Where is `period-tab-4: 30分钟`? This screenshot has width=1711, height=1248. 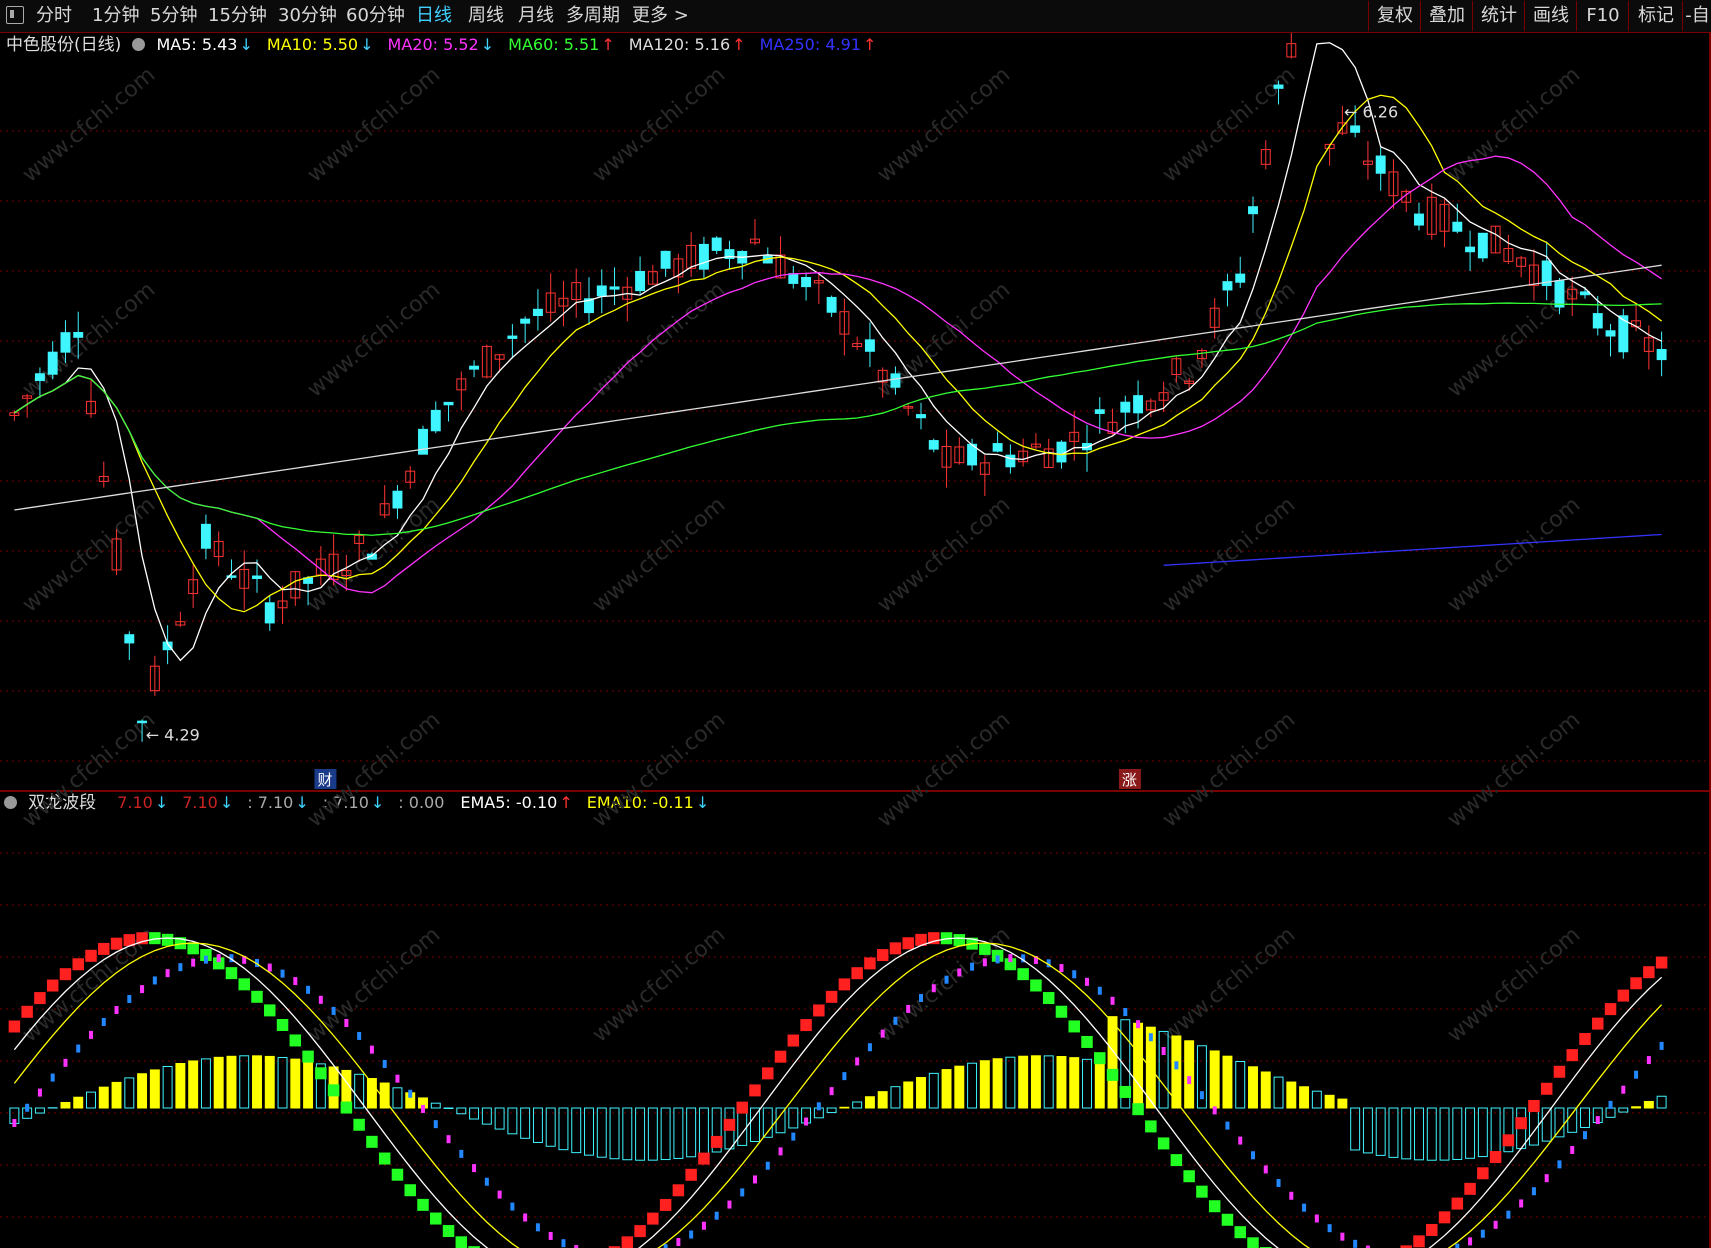
period-tab-4: 30分钟 is located at coordinates (307, 16).